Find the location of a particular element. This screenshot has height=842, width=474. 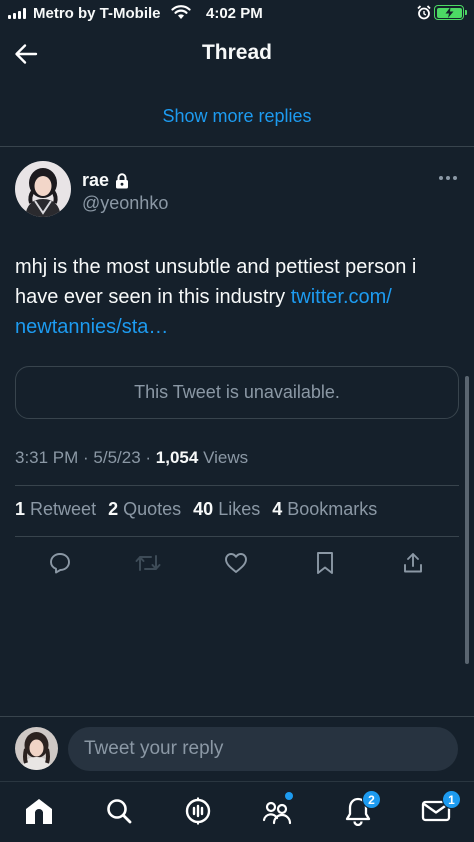

page-title: Thread is located at coordinates (236, 52).